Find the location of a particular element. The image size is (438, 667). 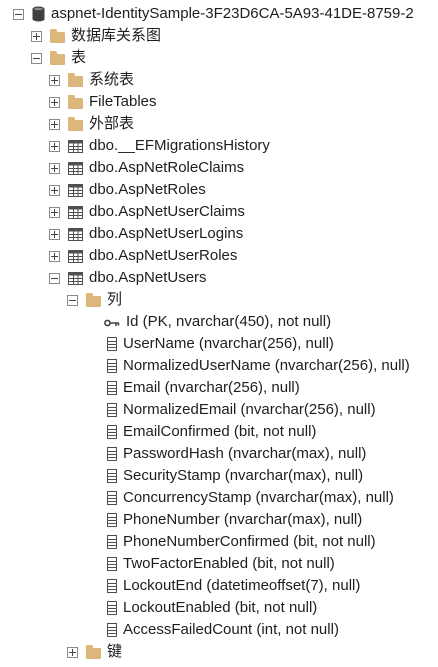

tree-node-column: NormalizedUserName (nvarchar(256), null) is located at coordinates (258, 366).